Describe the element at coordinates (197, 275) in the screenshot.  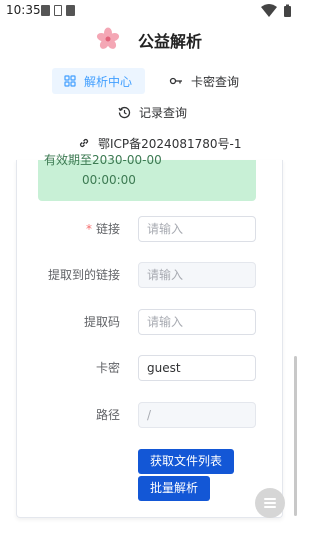
I see `extracted-link-input: 请输入` at that location.